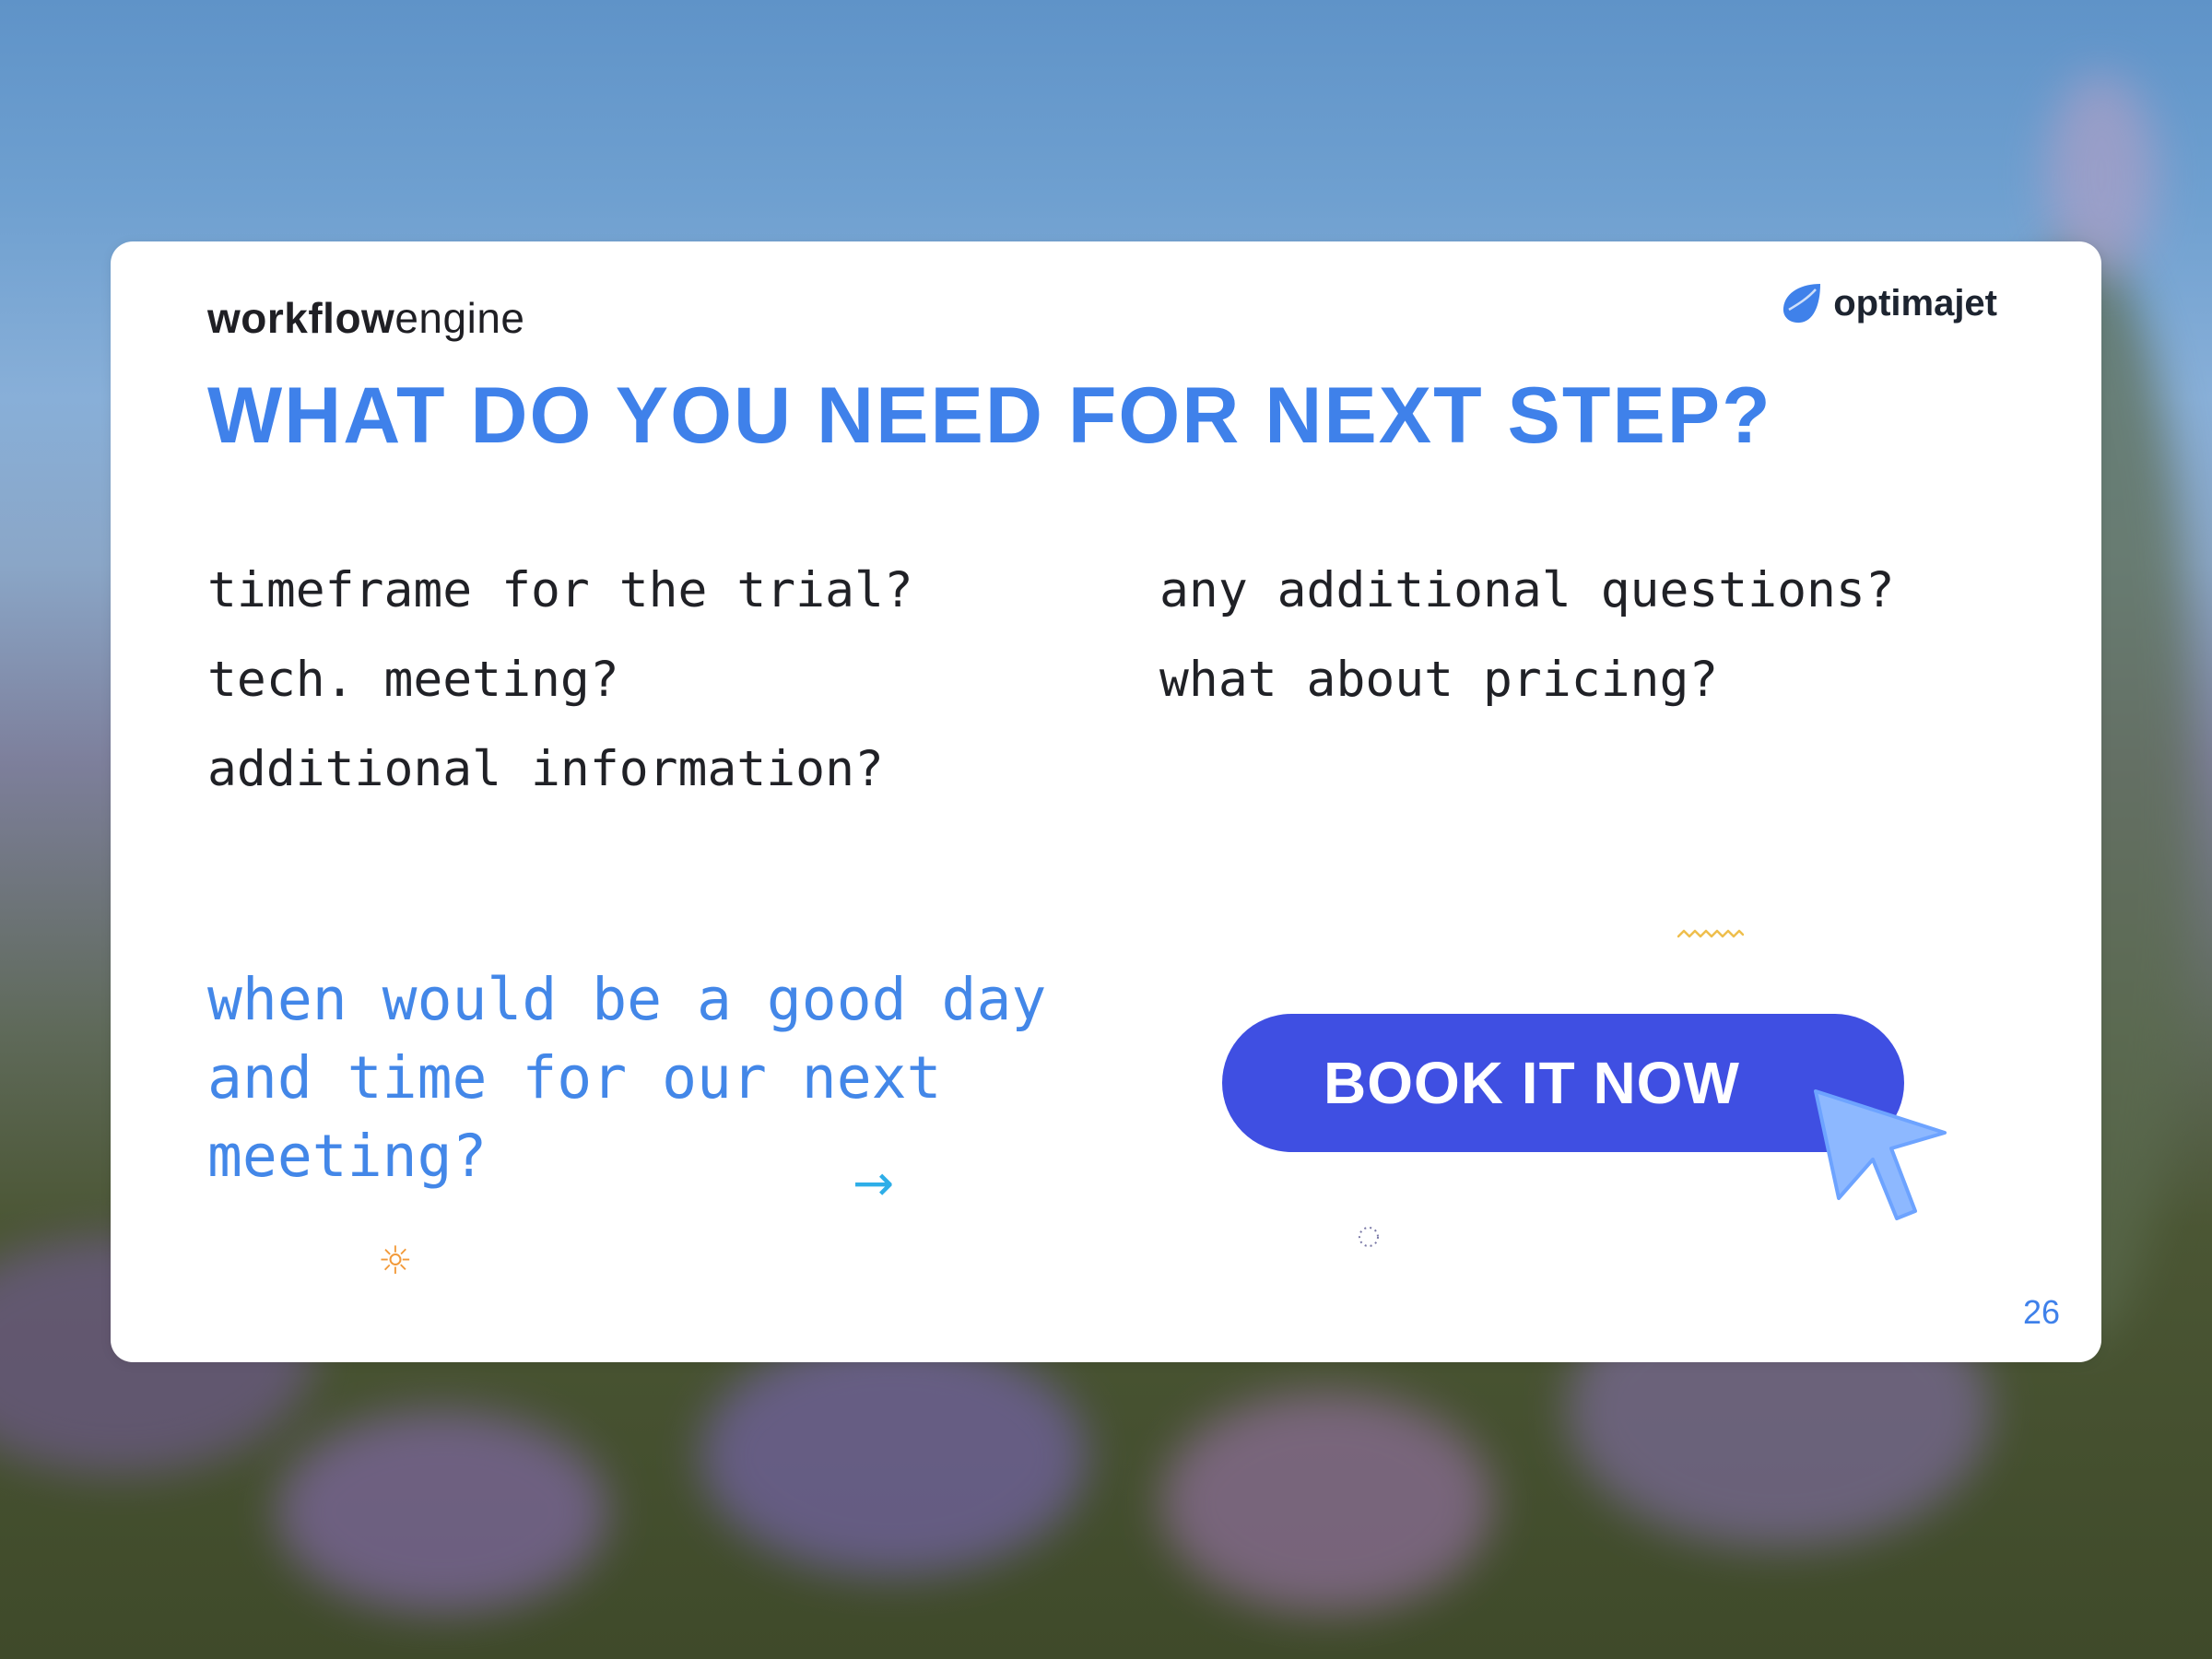 This screenshot has height=1659, width=2212. What do you see at coordinates (413, 680) in the screenshot?
I see `question-tech-meeting: tech. meeting?` at bounding box center [413, 680].